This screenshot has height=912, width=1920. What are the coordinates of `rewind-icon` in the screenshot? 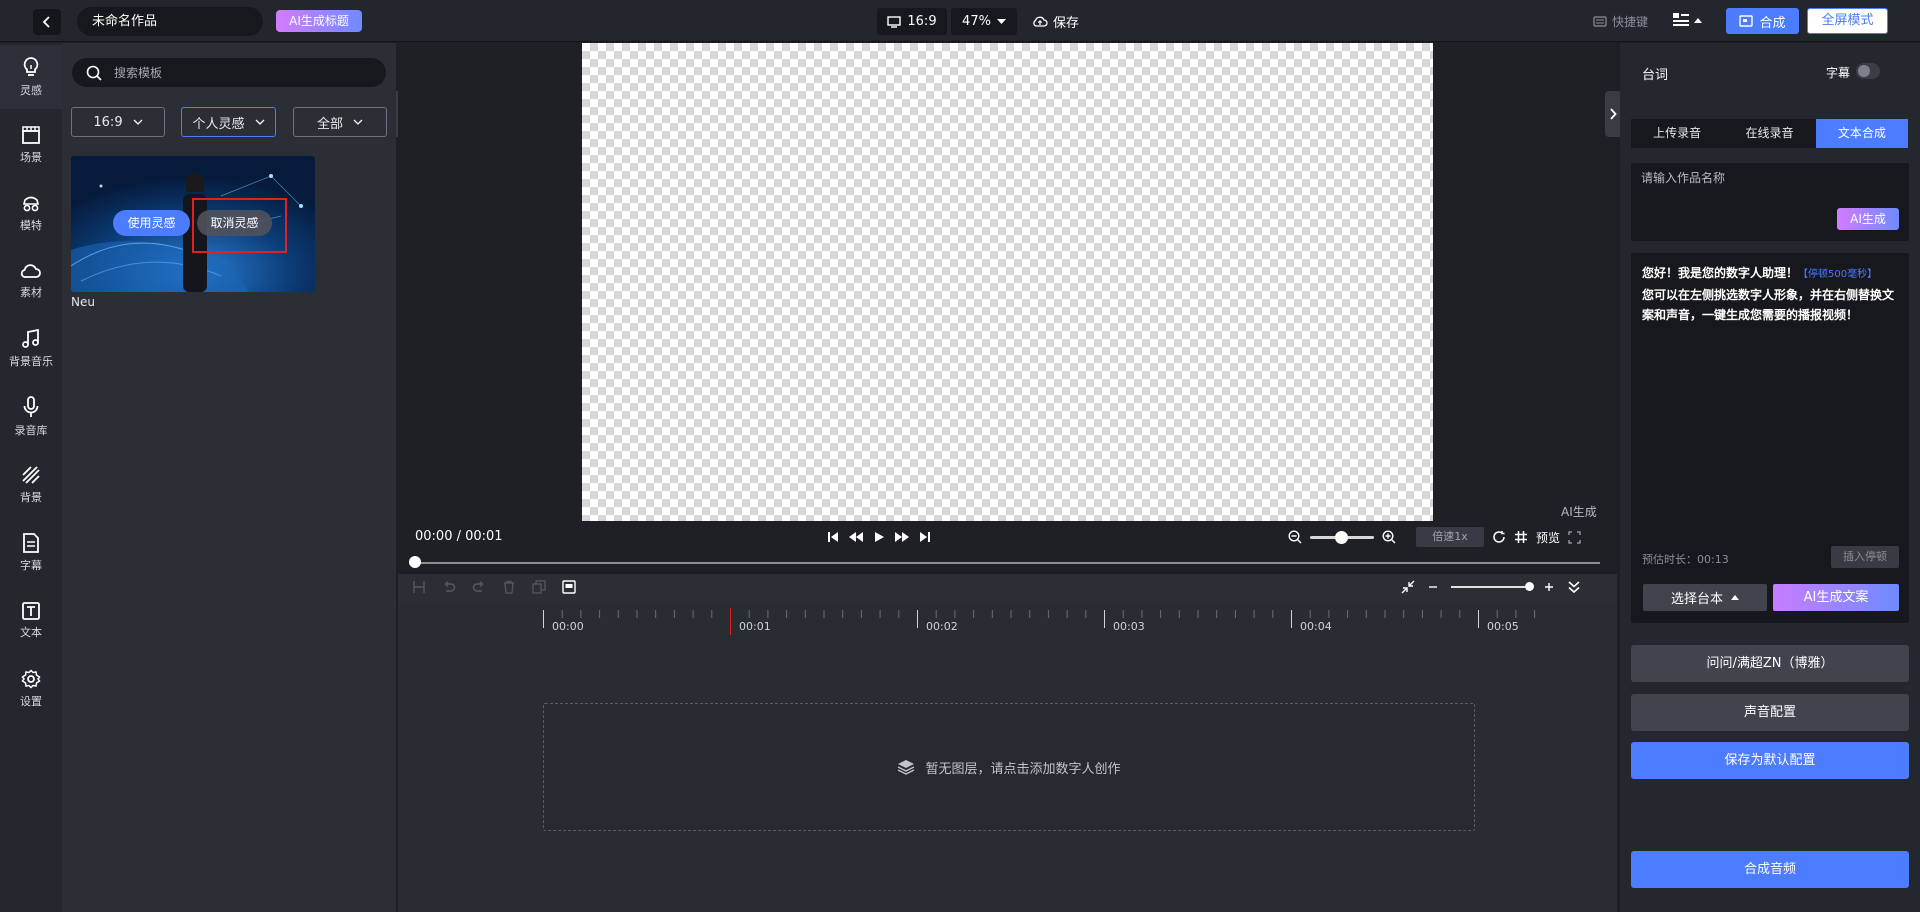 It's located at (856, 537).